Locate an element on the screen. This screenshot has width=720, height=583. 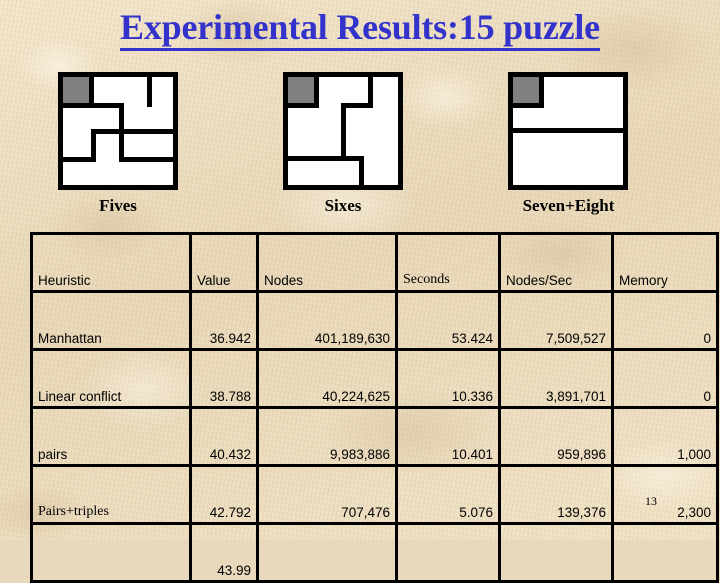
cell-nodes-per-sec: 959,896 is located at coordinates (556, 436).